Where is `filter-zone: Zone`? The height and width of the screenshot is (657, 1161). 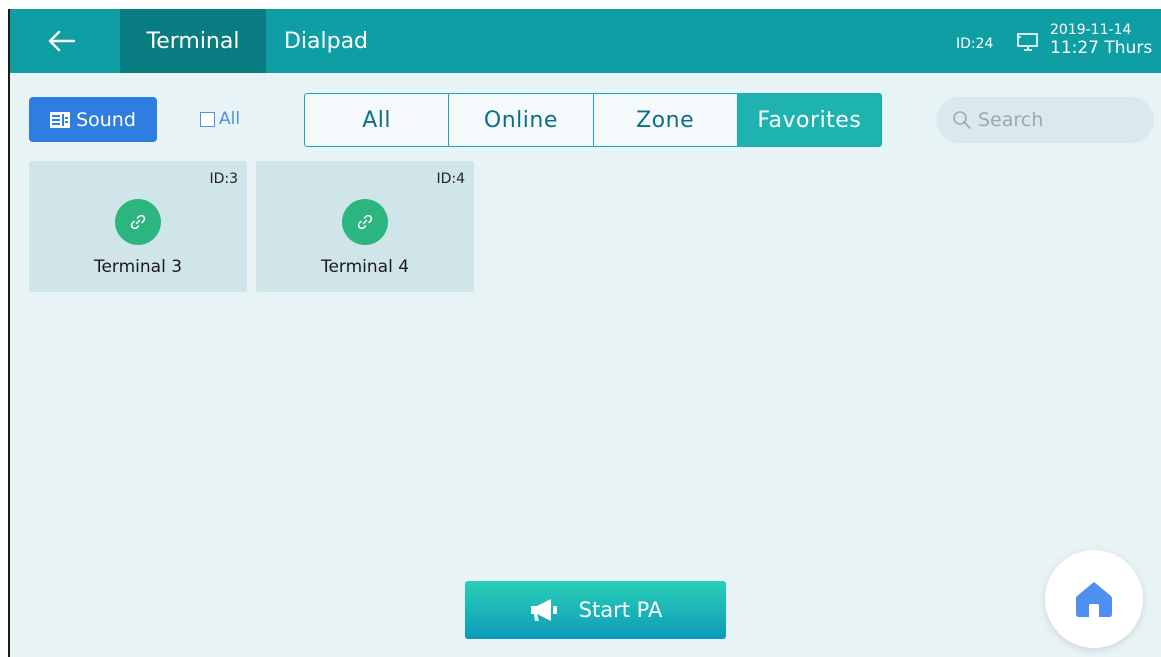 filter-zone: Zone is located at coordinates (666, 120).